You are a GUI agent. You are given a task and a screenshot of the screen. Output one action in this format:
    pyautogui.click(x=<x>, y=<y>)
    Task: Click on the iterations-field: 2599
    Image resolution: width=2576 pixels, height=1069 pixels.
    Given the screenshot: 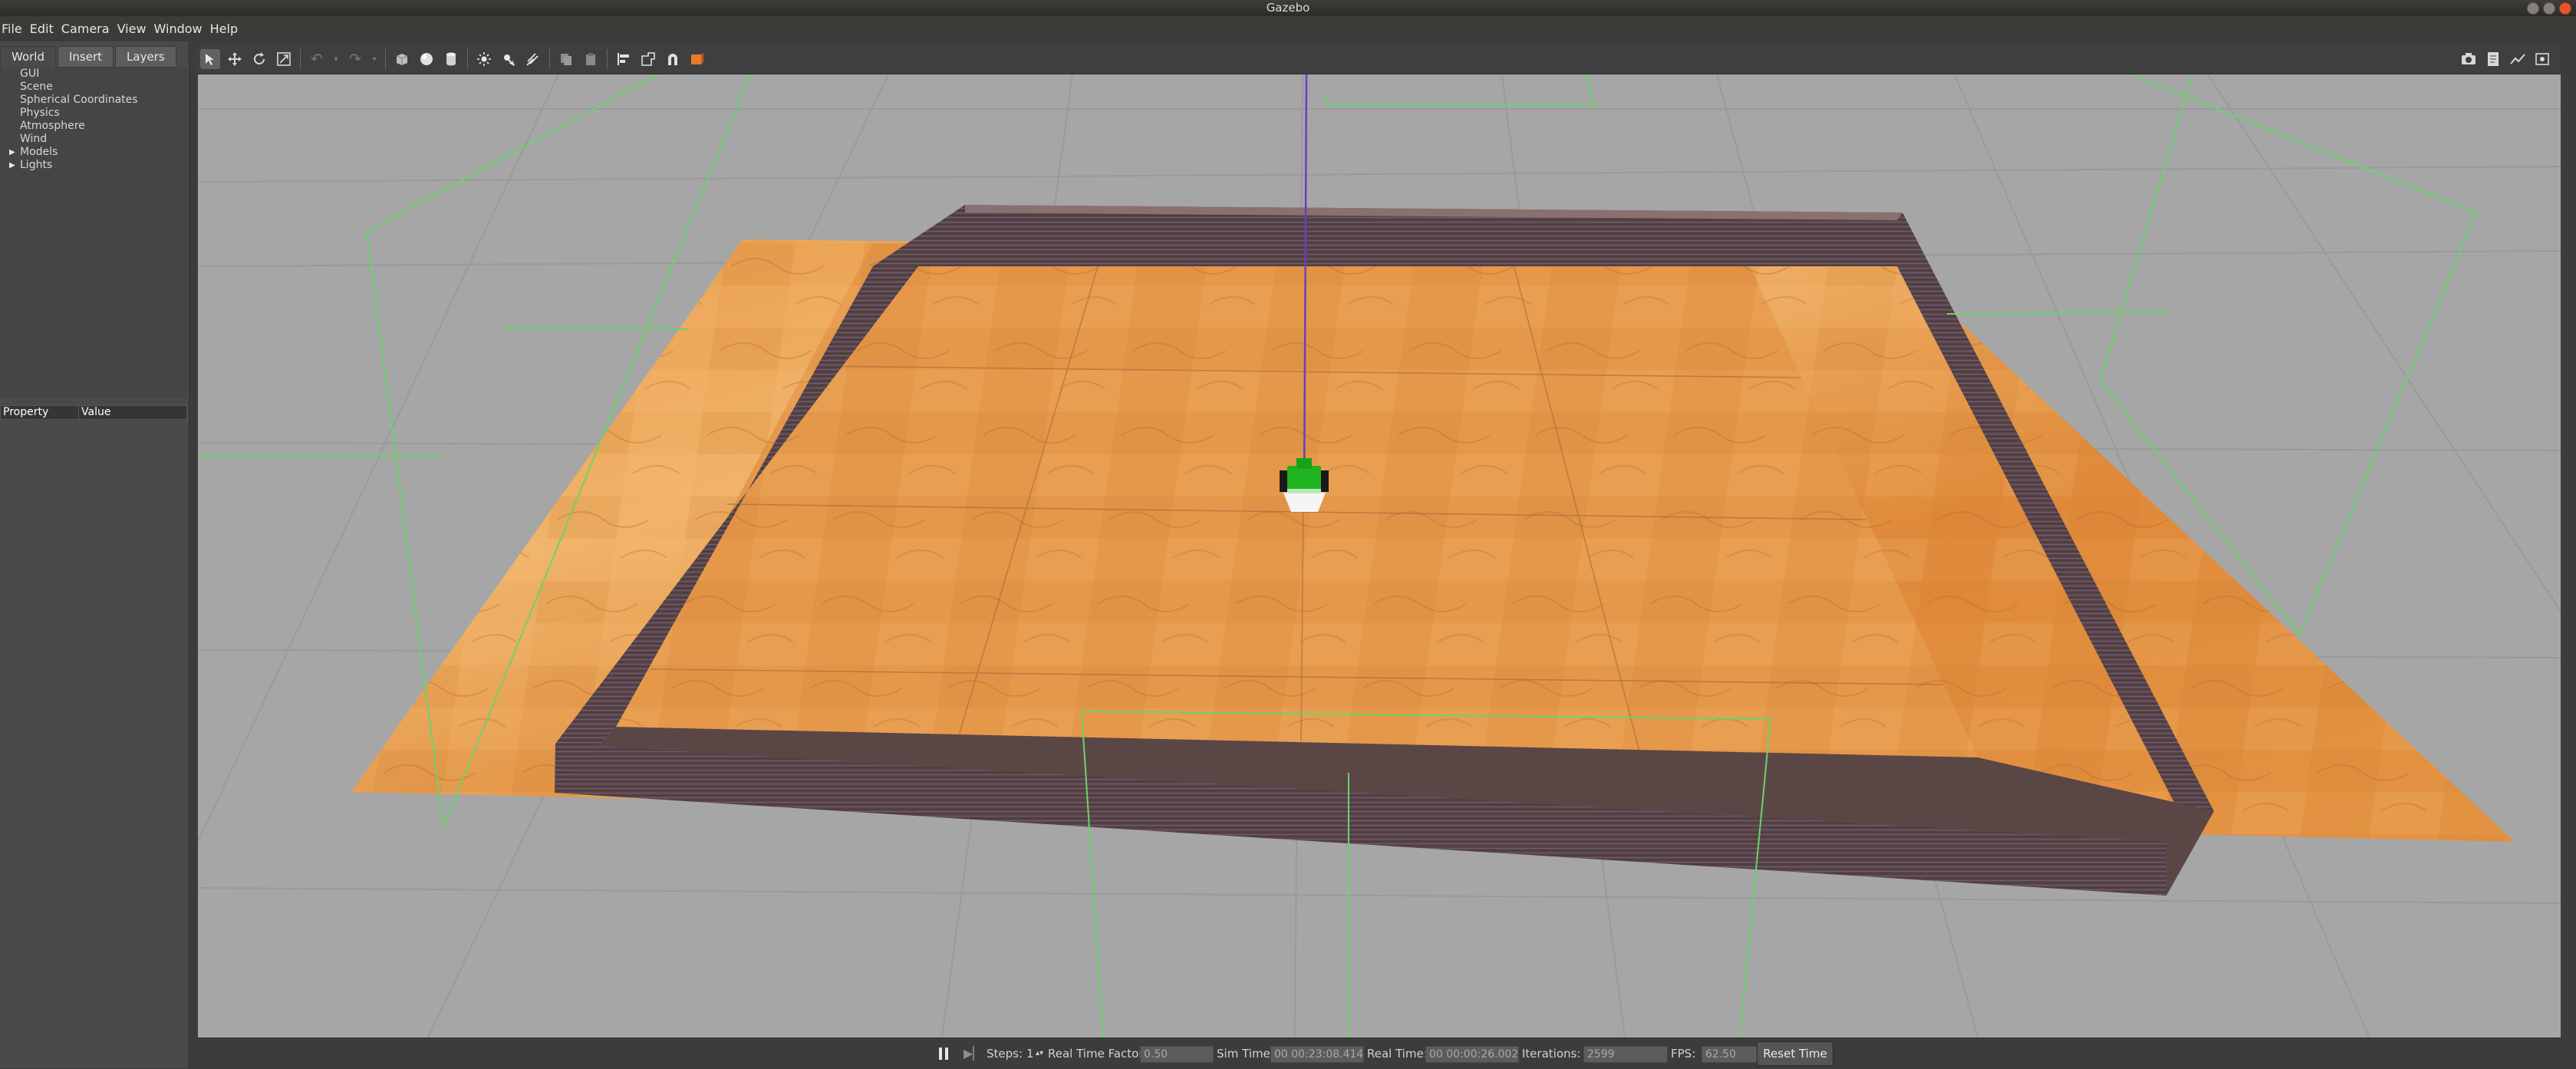 What is the action you would take?
    pyautogui.click(x=1625, y=1054)
    